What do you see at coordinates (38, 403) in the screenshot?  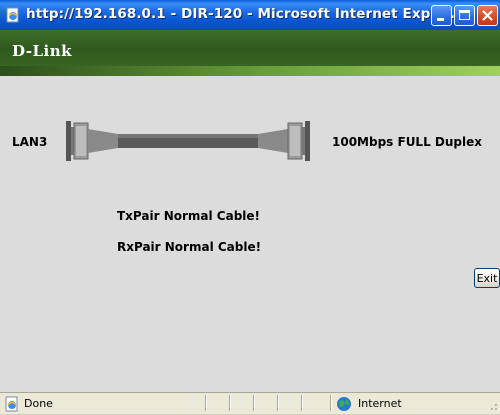 I see `status-text: Done` at bounding box center [38, 403].